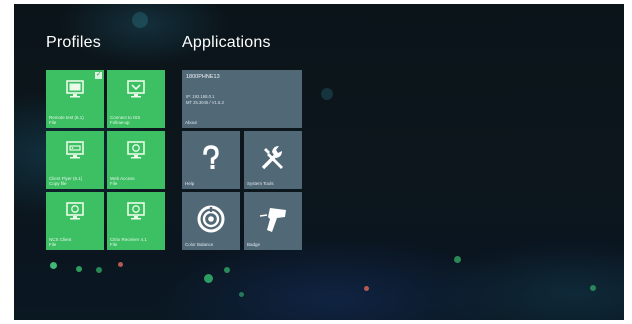  What do you see at coordinates (260, 183) in the screenshot?
I see `system-tools-label: System Tools` at bounding box center [260, 183].